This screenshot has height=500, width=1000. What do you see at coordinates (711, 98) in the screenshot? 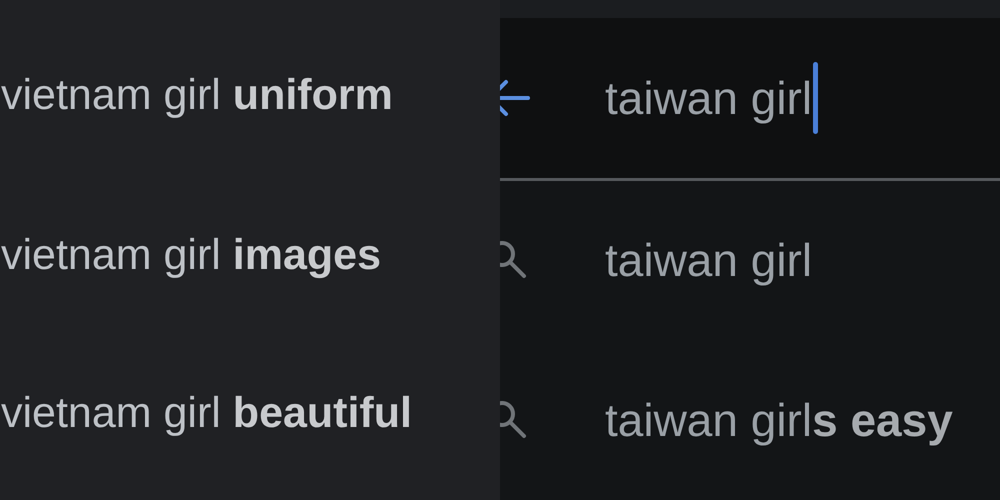
I see `search-field: taiwan girl` at bounding box center [711, 98].